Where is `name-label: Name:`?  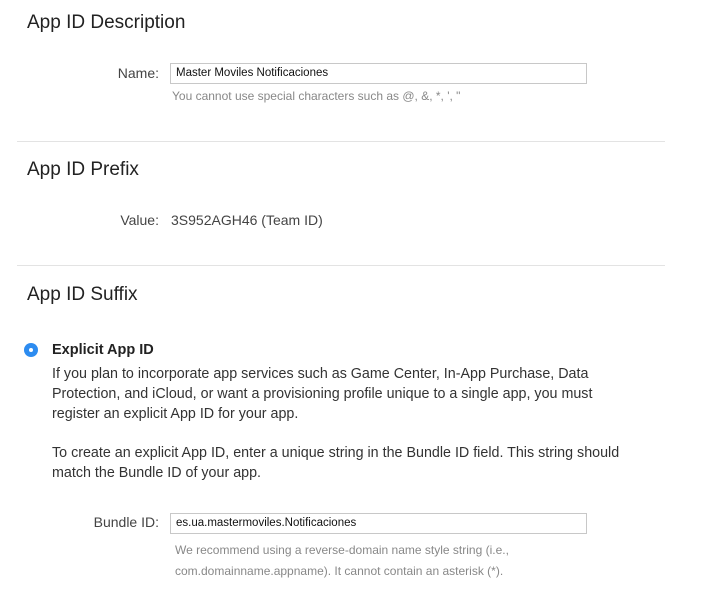 name-label: Name: is located at coordinates (138, 73).